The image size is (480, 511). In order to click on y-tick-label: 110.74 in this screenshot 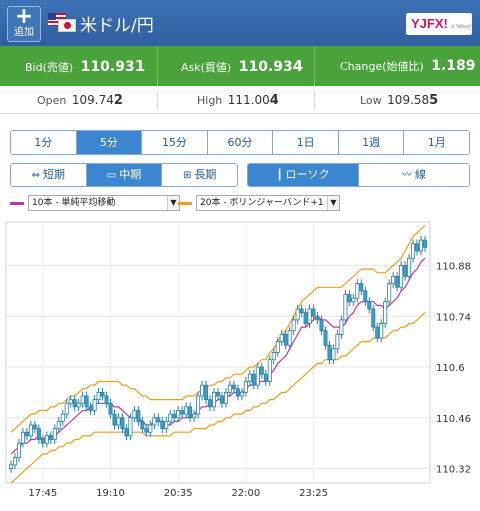, I will do `click(453, 317)`.